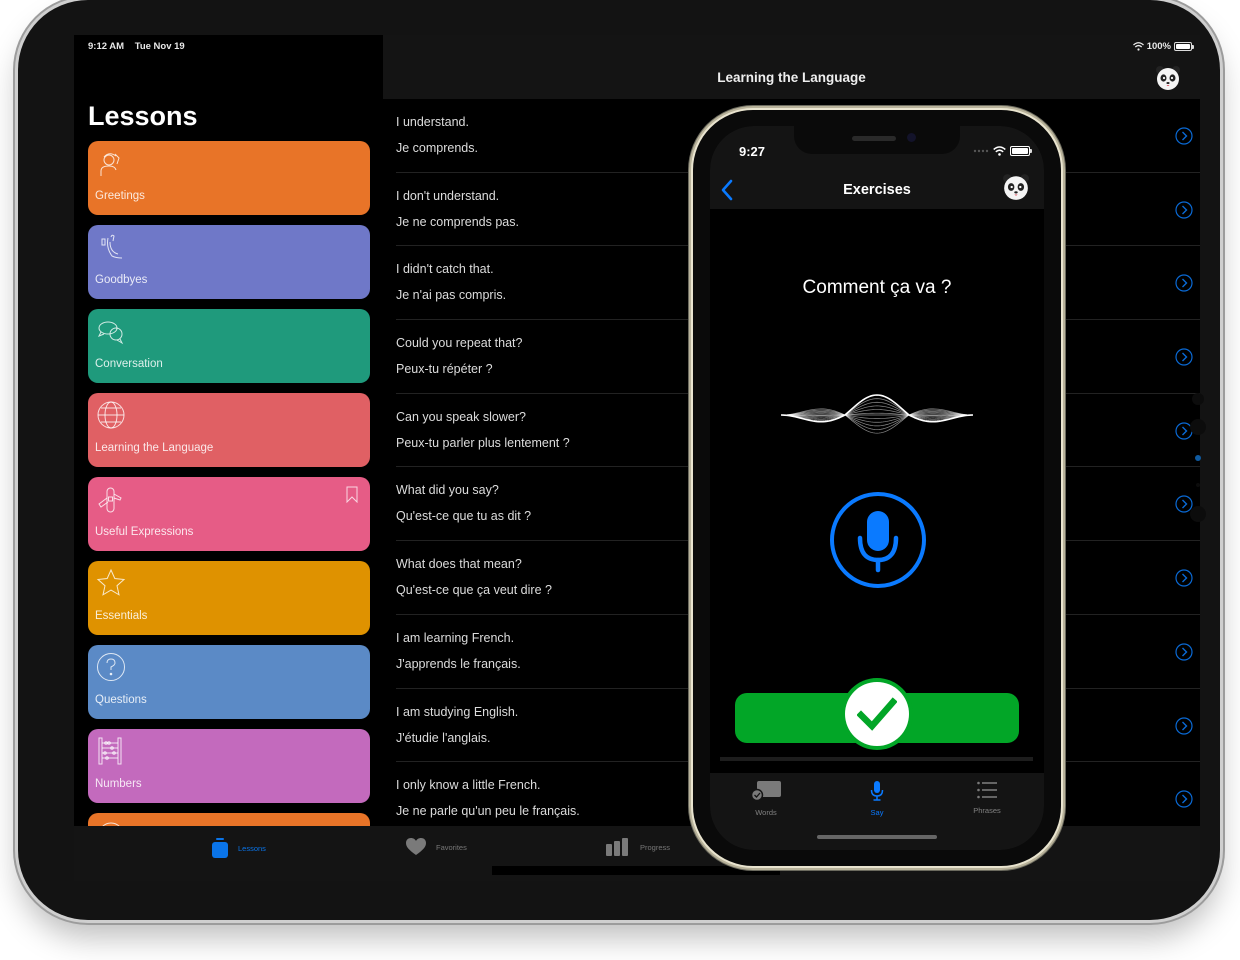  I want to click on tab-words: Words, so click(766, 799).